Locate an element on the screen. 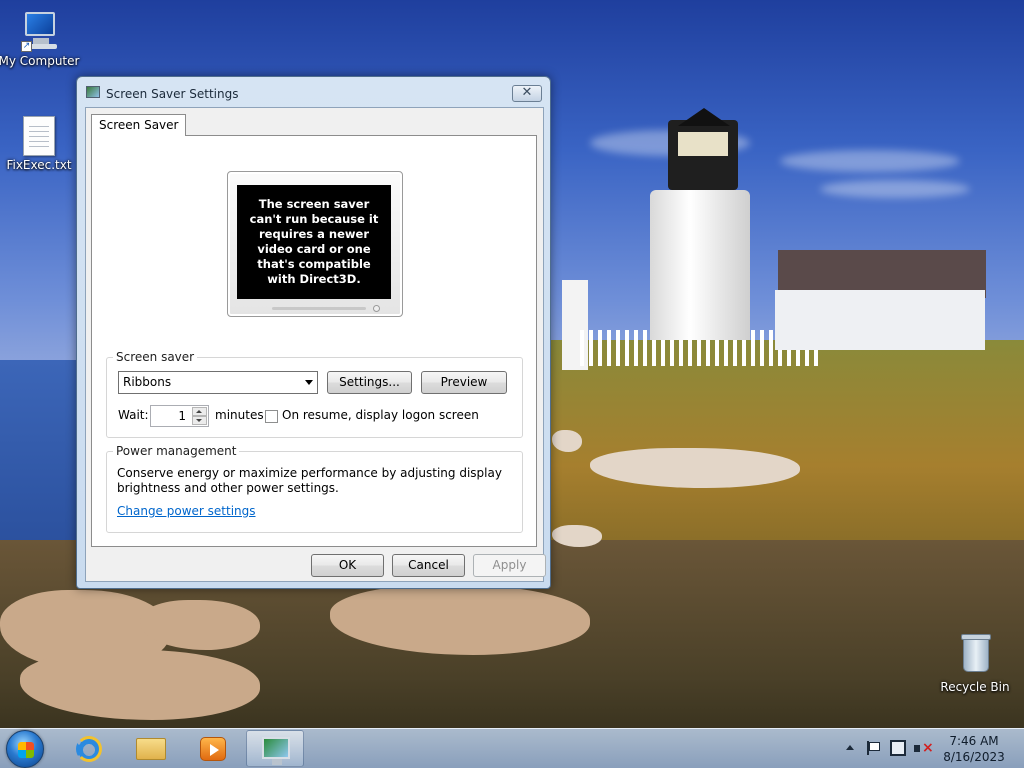 This screenshot has width=1024, height=768. recycle-bin-icon is located at coordinates (975, 653).